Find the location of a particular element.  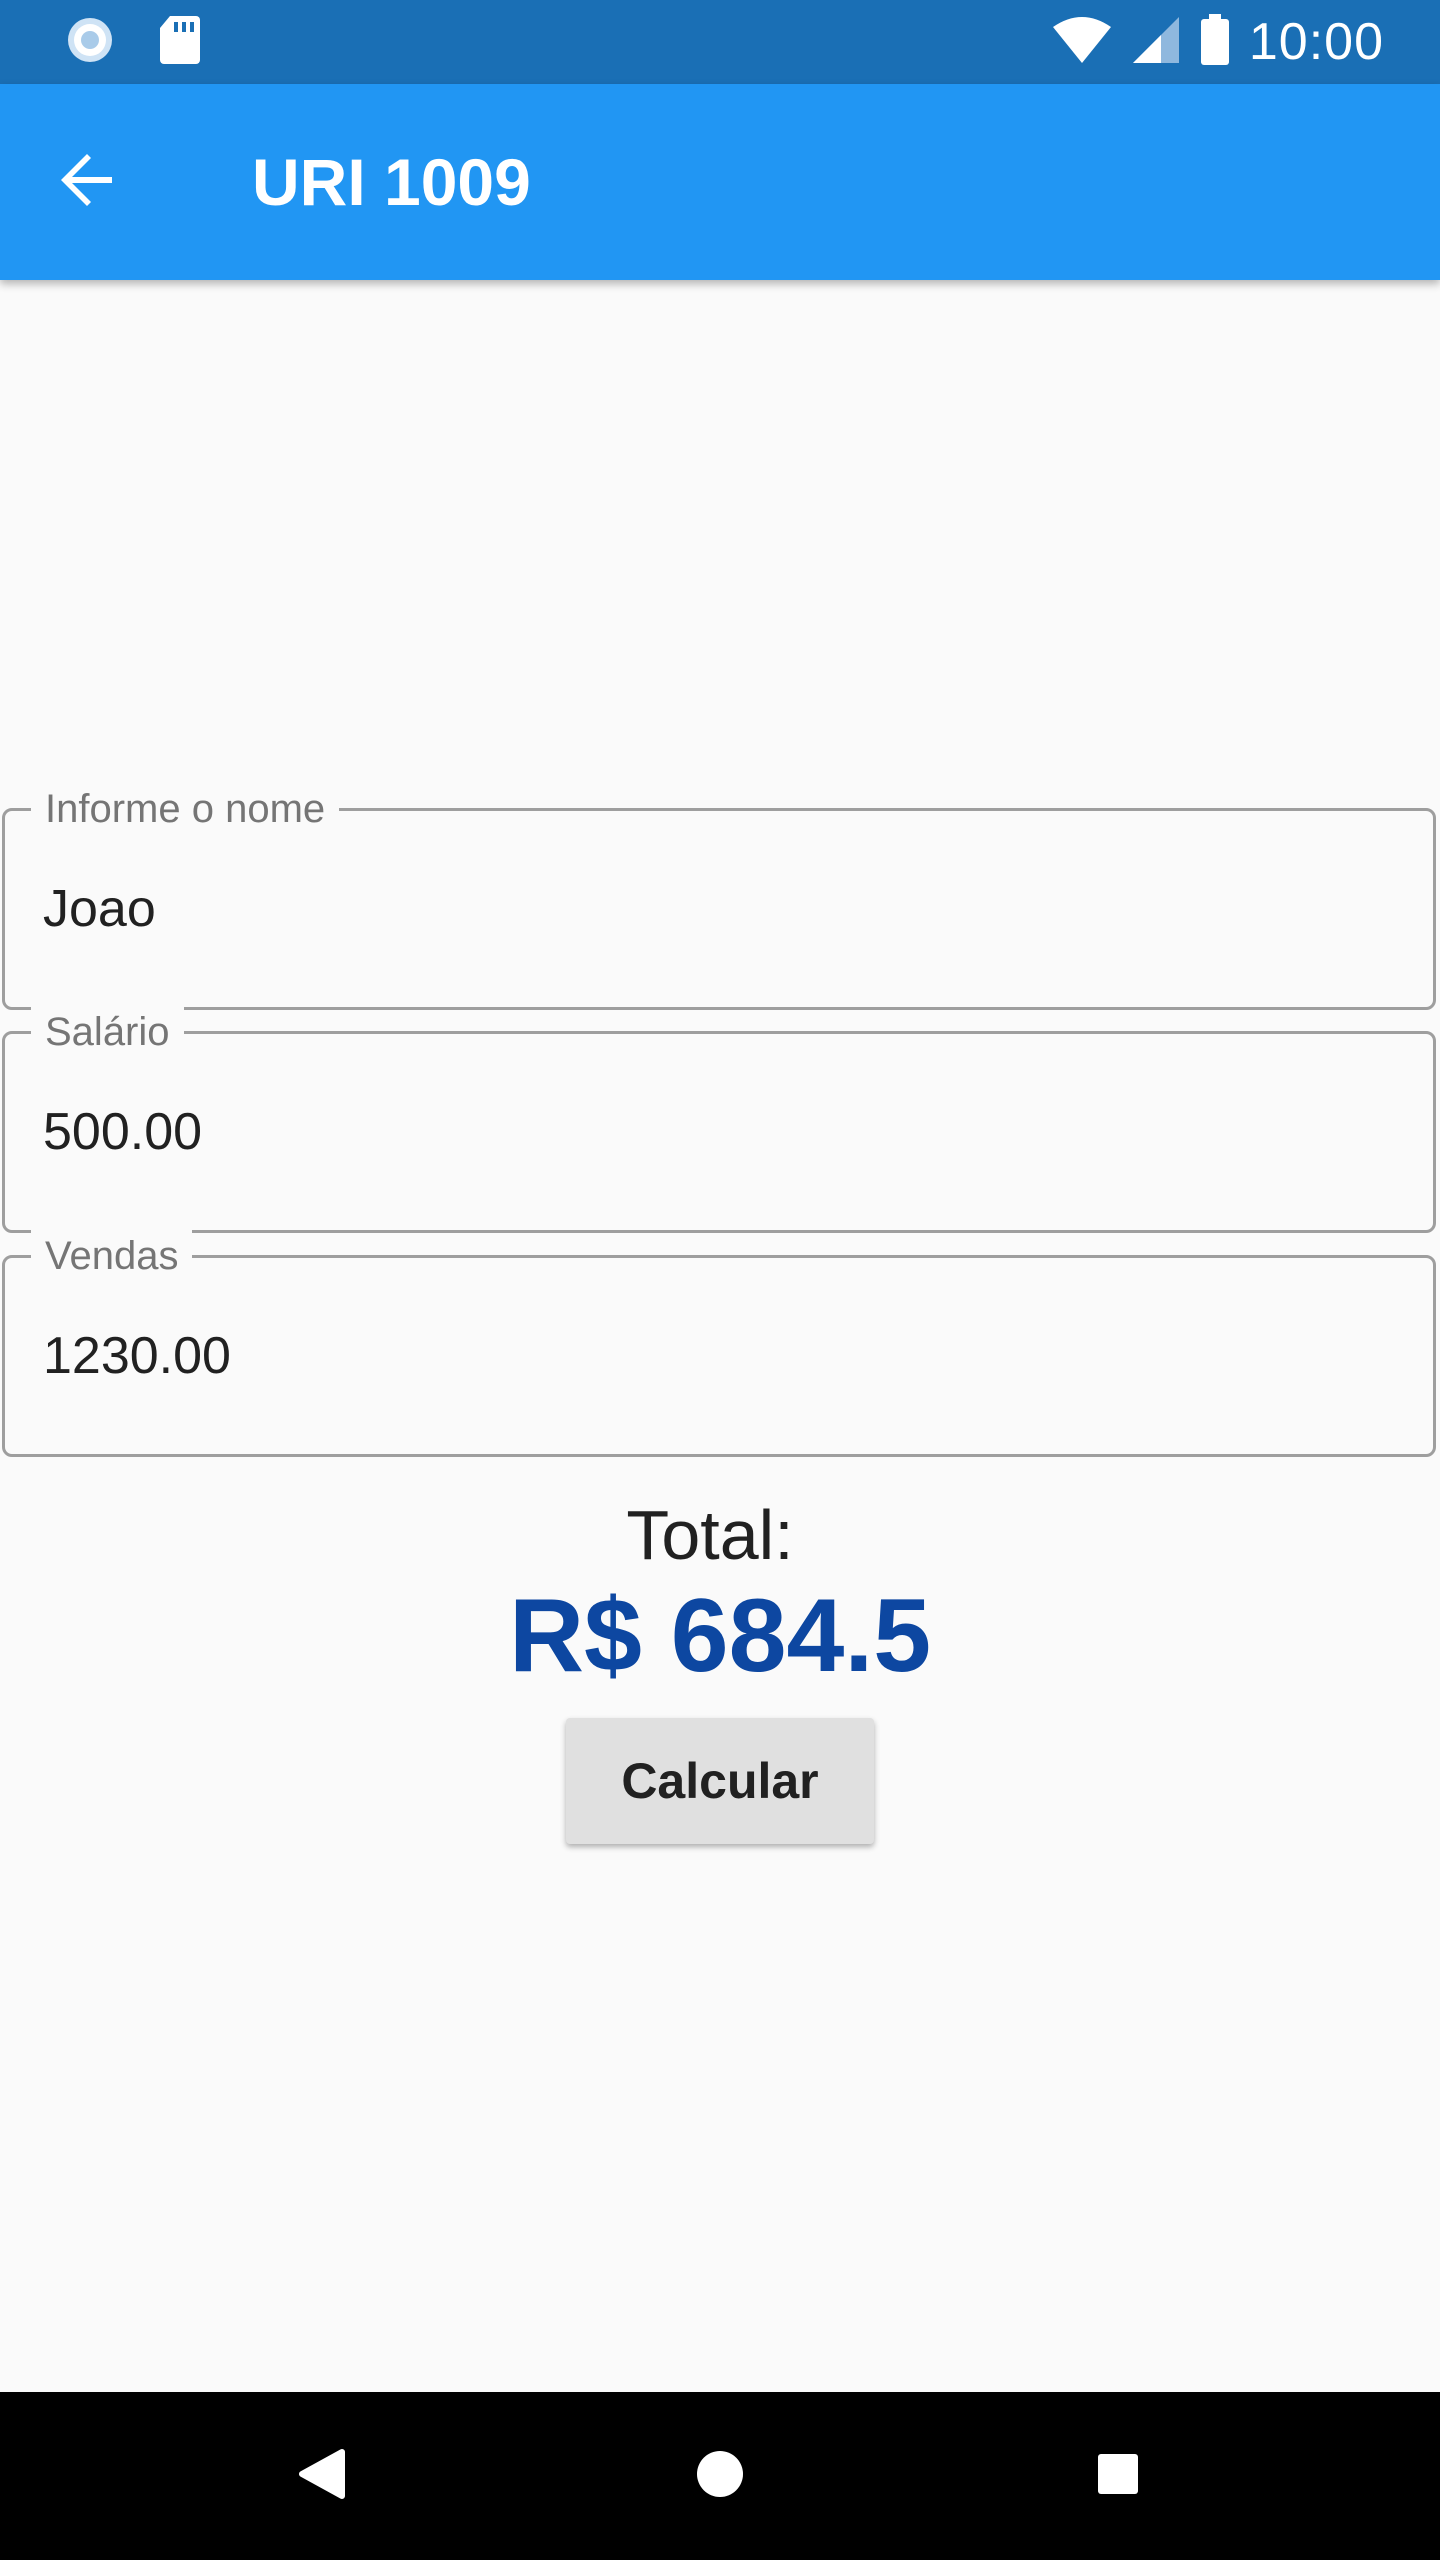

sales-field: Vendas is located at coordinates (719, 1343).